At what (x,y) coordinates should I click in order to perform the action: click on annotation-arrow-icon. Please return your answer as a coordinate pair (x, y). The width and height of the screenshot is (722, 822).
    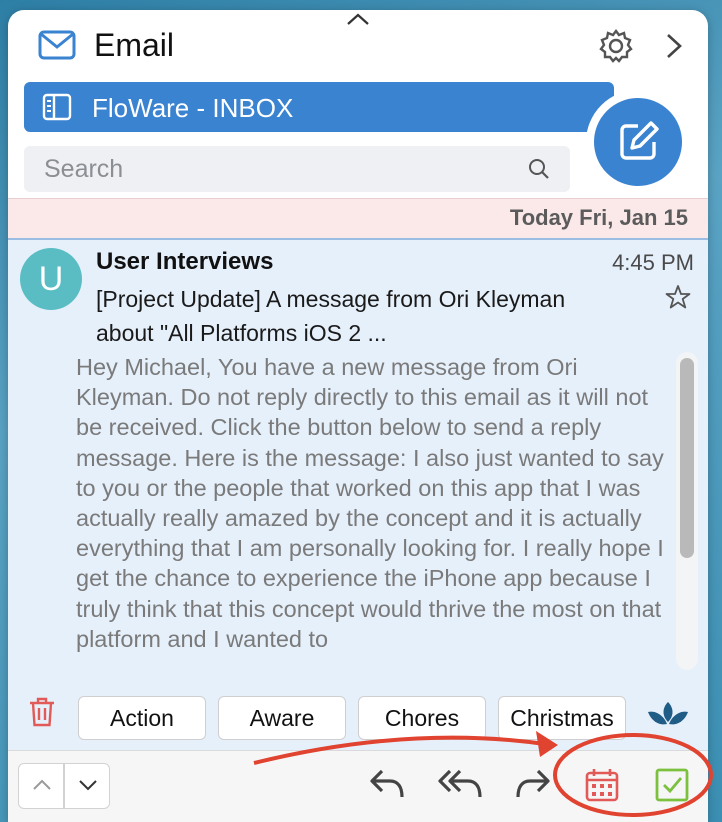
    Looking at the image, I should click on (405, 748).